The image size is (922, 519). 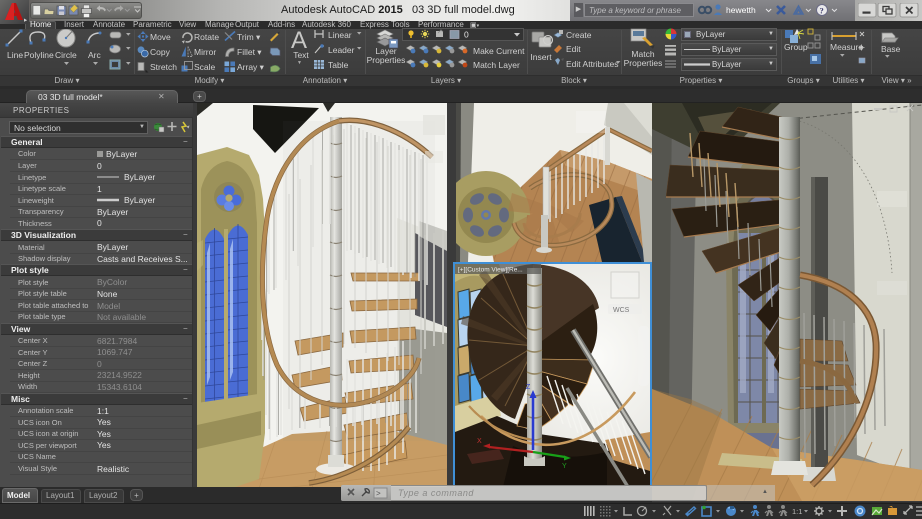 What do you see at coordinates (249, 37) in the screenshot?
I see `svg-text: Trim ▾` at bounding box center [249, 37].